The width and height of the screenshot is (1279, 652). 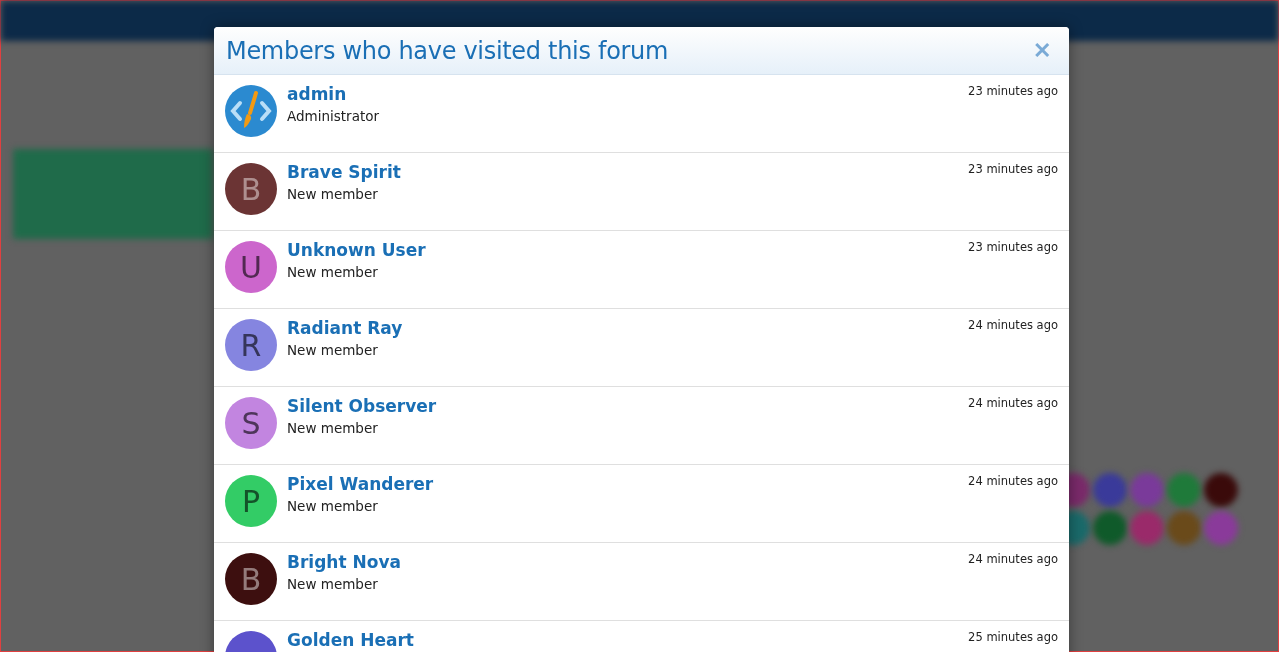 I want to click on dialog-title: Members who have visited this forum, so click(x=447, y=50).